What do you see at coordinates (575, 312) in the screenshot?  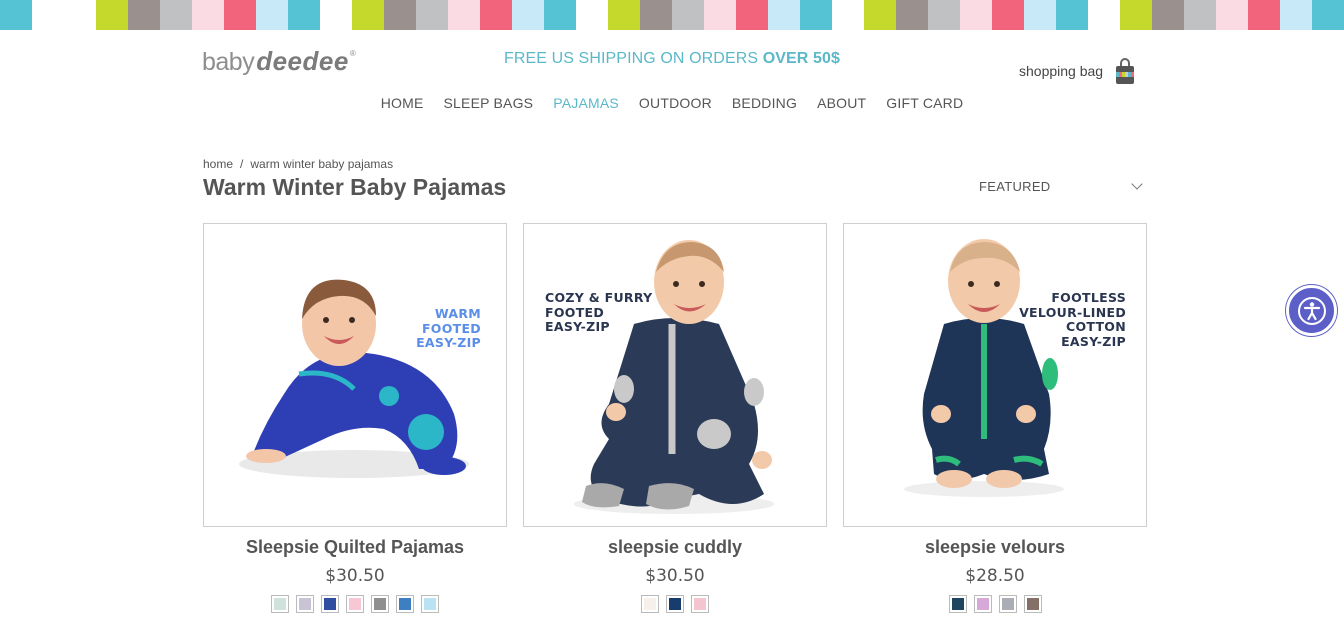 I see `overlay-line: FOOTED` at bounding box center [575, 312].